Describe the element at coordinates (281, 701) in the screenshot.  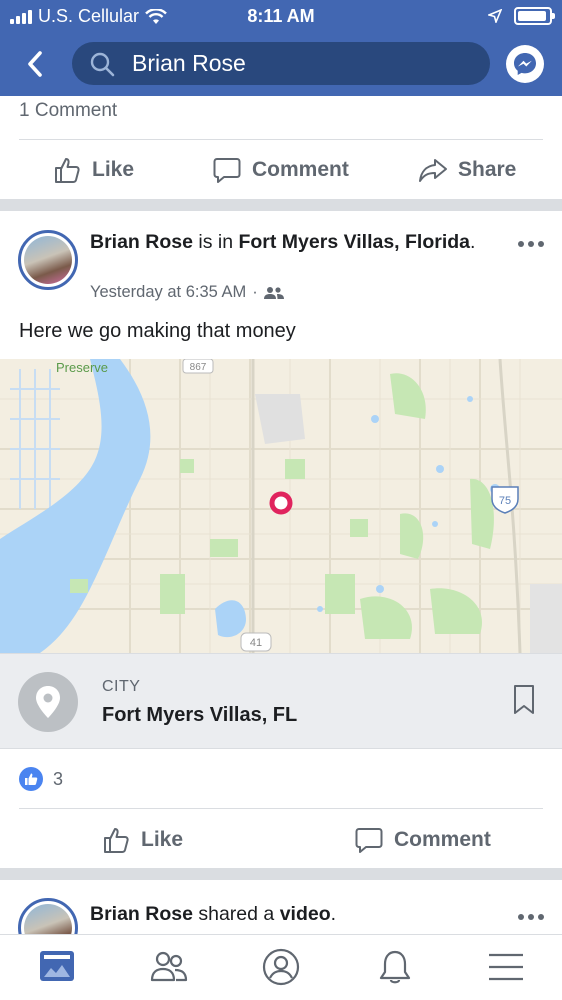
I see `place-card: CITY Fort Myers Villas, FL` at that location.